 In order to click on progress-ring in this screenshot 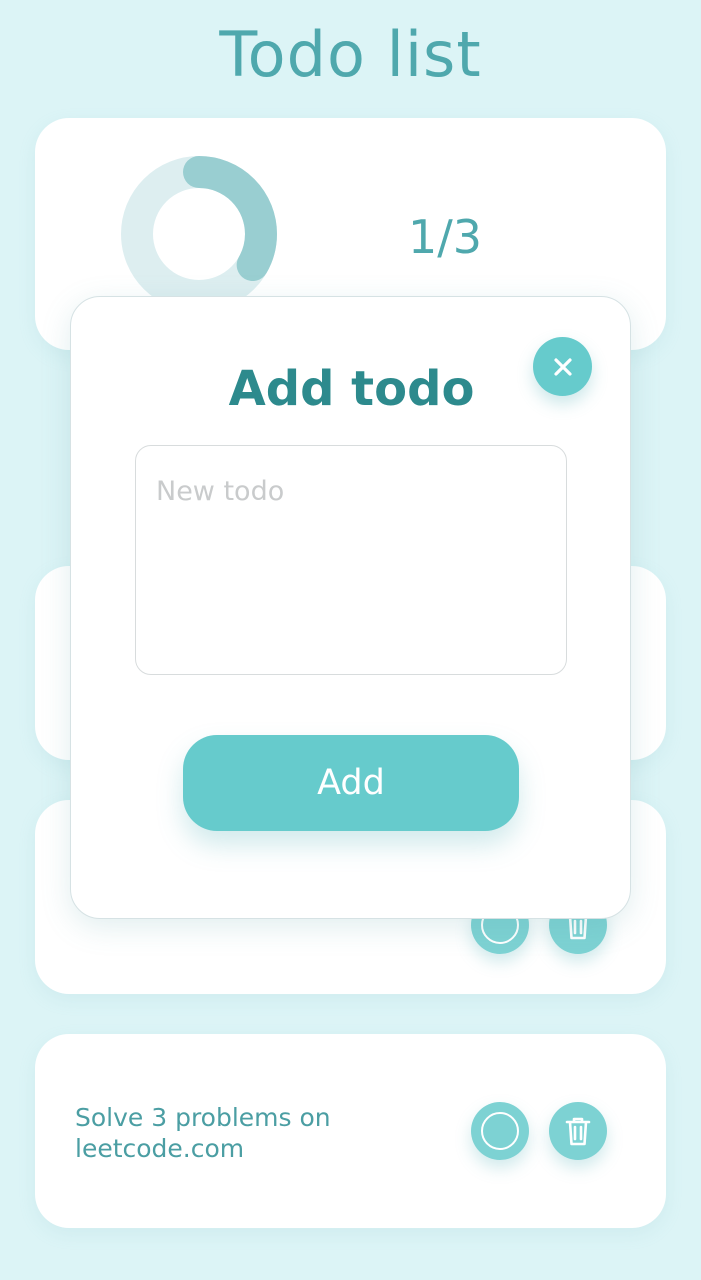, I will do `click(199, 234)`.